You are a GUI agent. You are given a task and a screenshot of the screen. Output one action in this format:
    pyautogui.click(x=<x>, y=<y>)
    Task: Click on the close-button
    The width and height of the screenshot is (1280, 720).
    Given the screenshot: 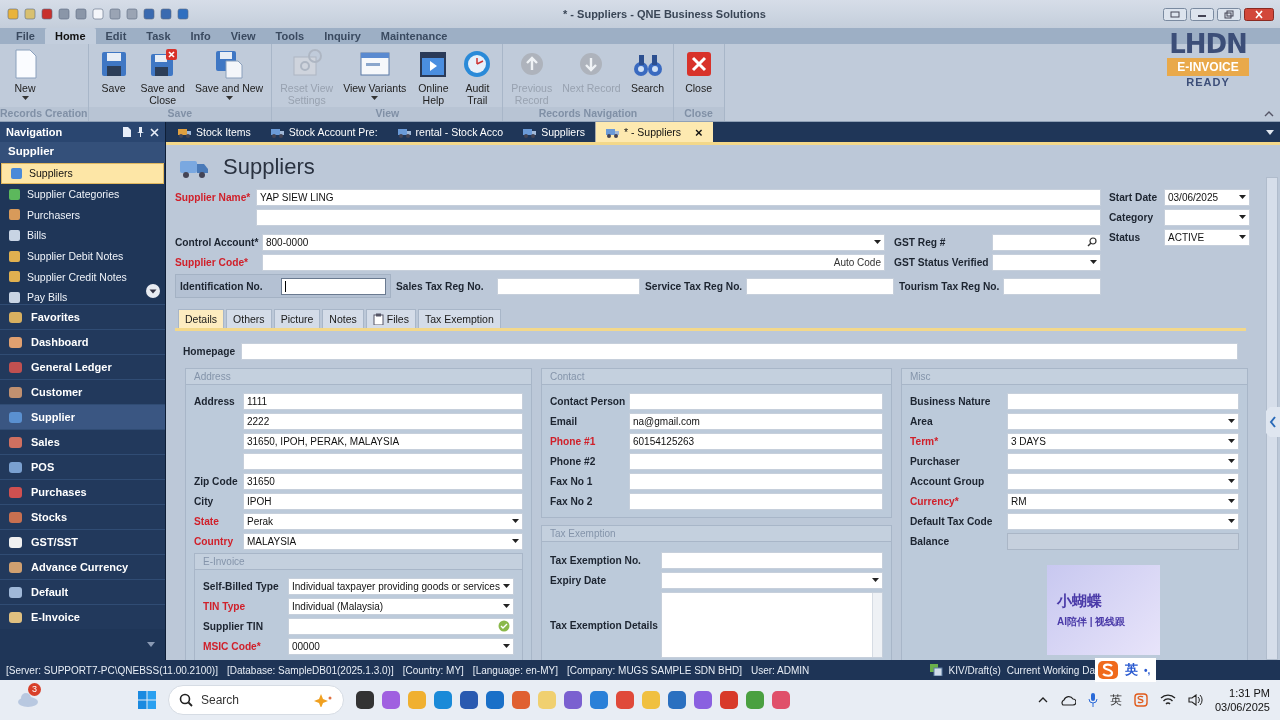 What is the action you would take?
    pyautogui.click(x=1259, y=14)
    